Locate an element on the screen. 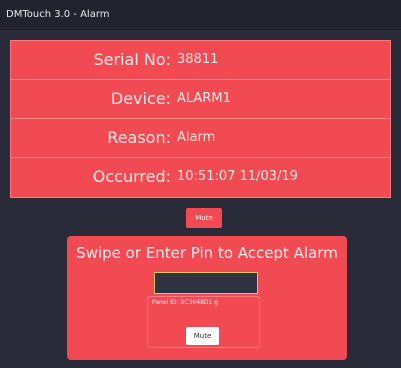  reason-row: Reason: Alarm is located at coordinates (200, 138).